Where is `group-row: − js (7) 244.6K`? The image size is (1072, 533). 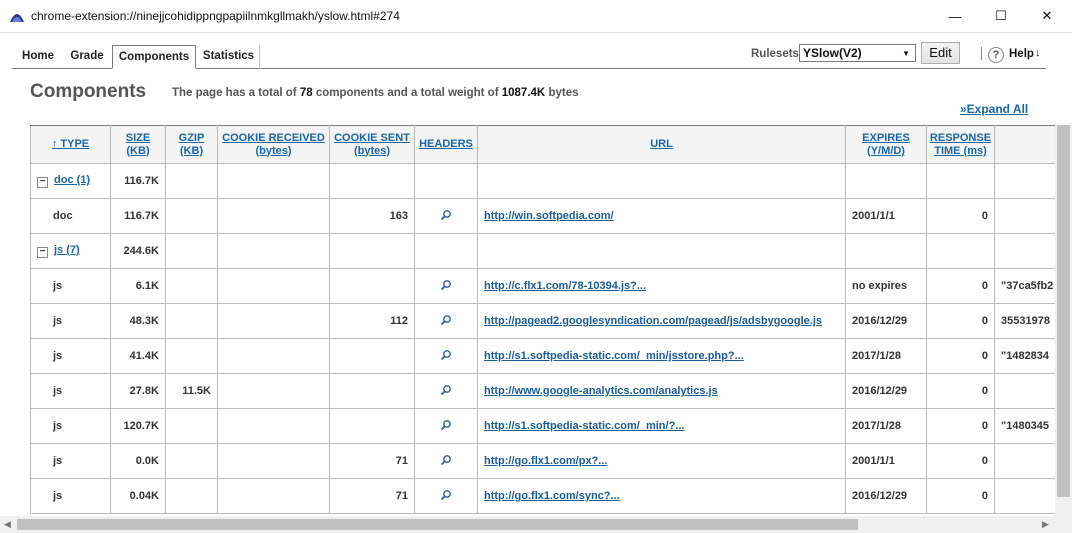
group-row: − js (7) 244.6K is located at coordinates (542, 251).